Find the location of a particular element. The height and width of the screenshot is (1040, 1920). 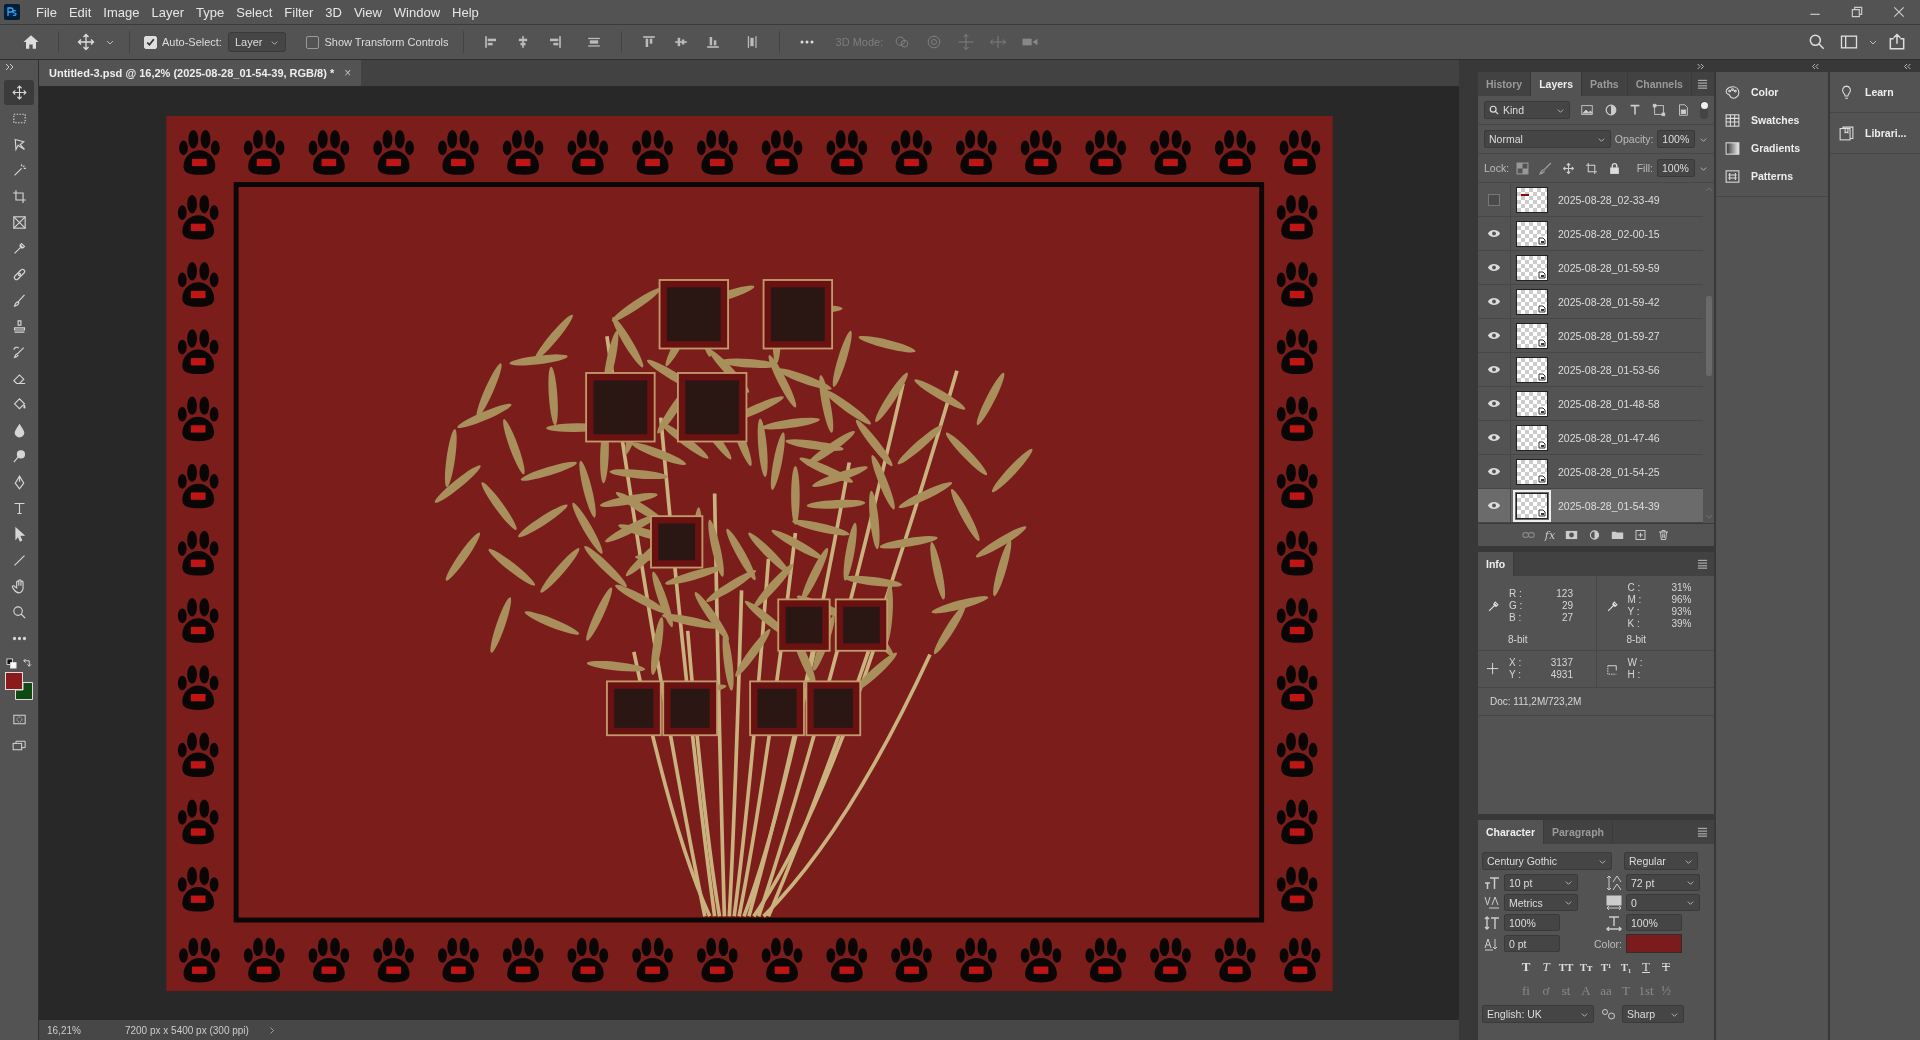

opacity-field: 100% is located at coordinates (1676, 139).